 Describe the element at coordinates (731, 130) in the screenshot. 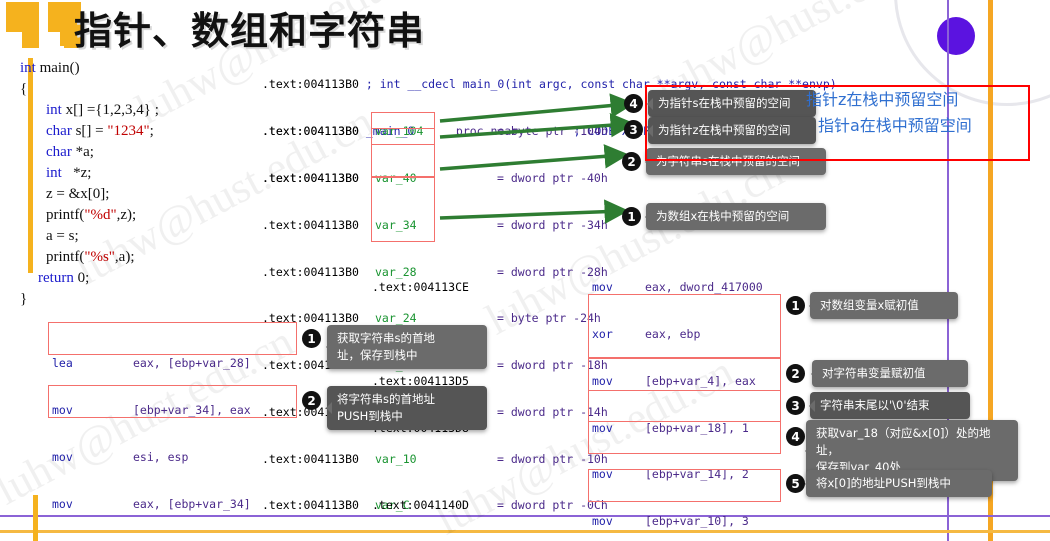

I see `tooltip-pointer-z-space: 为指针z在栈中预留的空间` at that location.